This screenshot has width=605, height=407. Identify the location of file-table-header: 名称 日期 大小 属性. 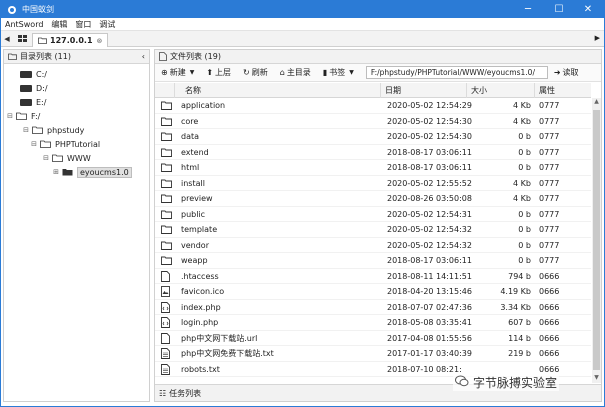
(373, 90).